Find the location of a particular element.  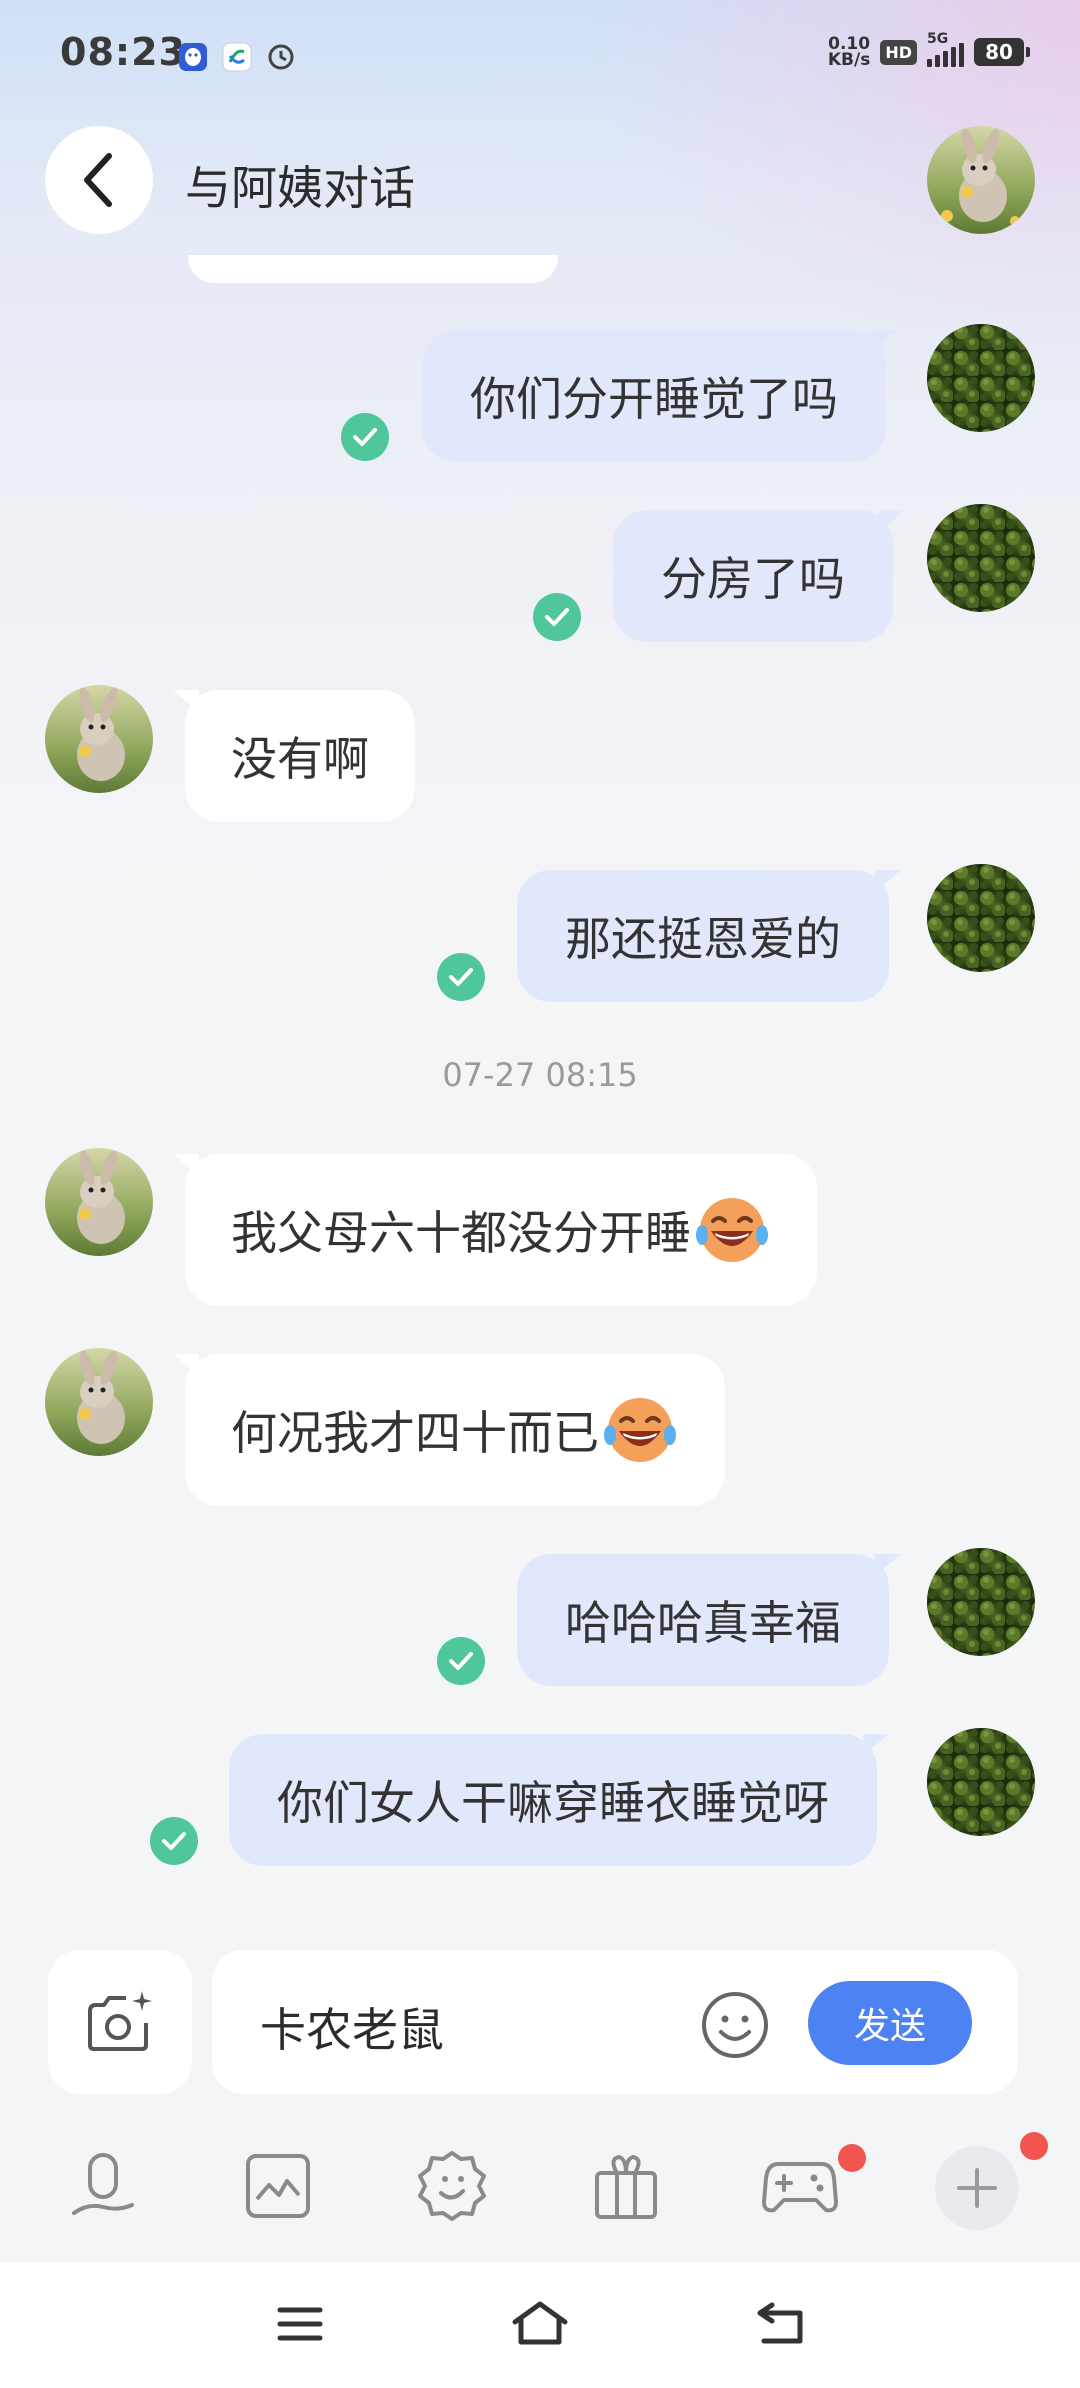

outgoing-message: 你们分开睡觉了吗 is located at coordinates (660, 396).